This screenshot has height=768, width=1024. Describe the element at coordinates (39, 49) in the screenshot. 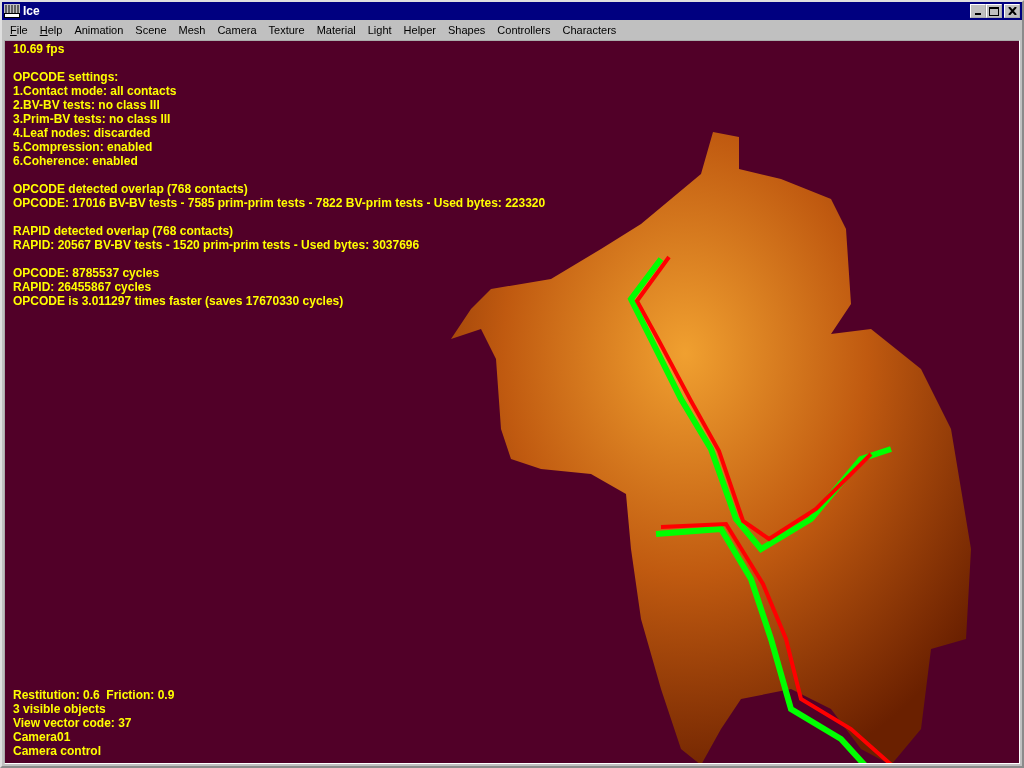

I see `stats-text: 10.69 fps` at that location.